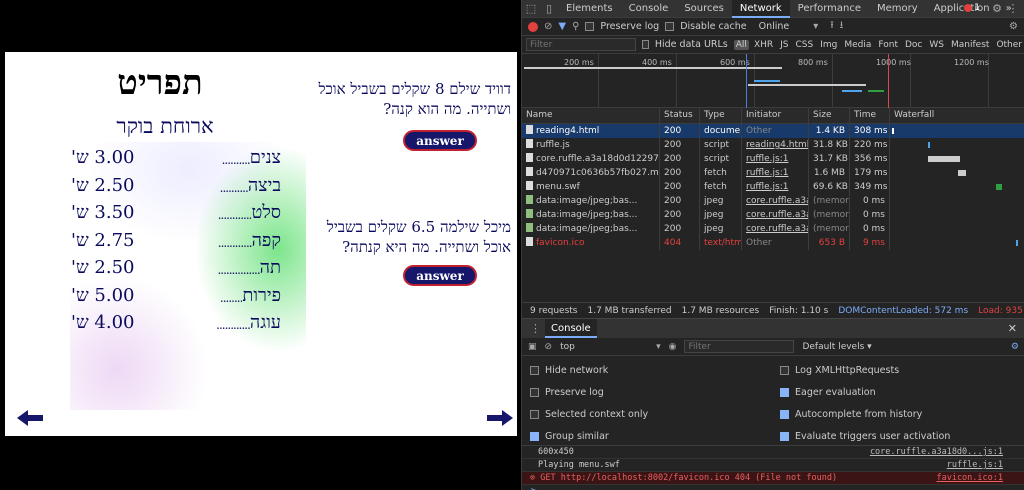 The image size is (1024, 490). What do you see at coordinates (531, 9) in the screenshot?
I see `inspect-element-icon: ⬚` at bounding box center [531, 9].